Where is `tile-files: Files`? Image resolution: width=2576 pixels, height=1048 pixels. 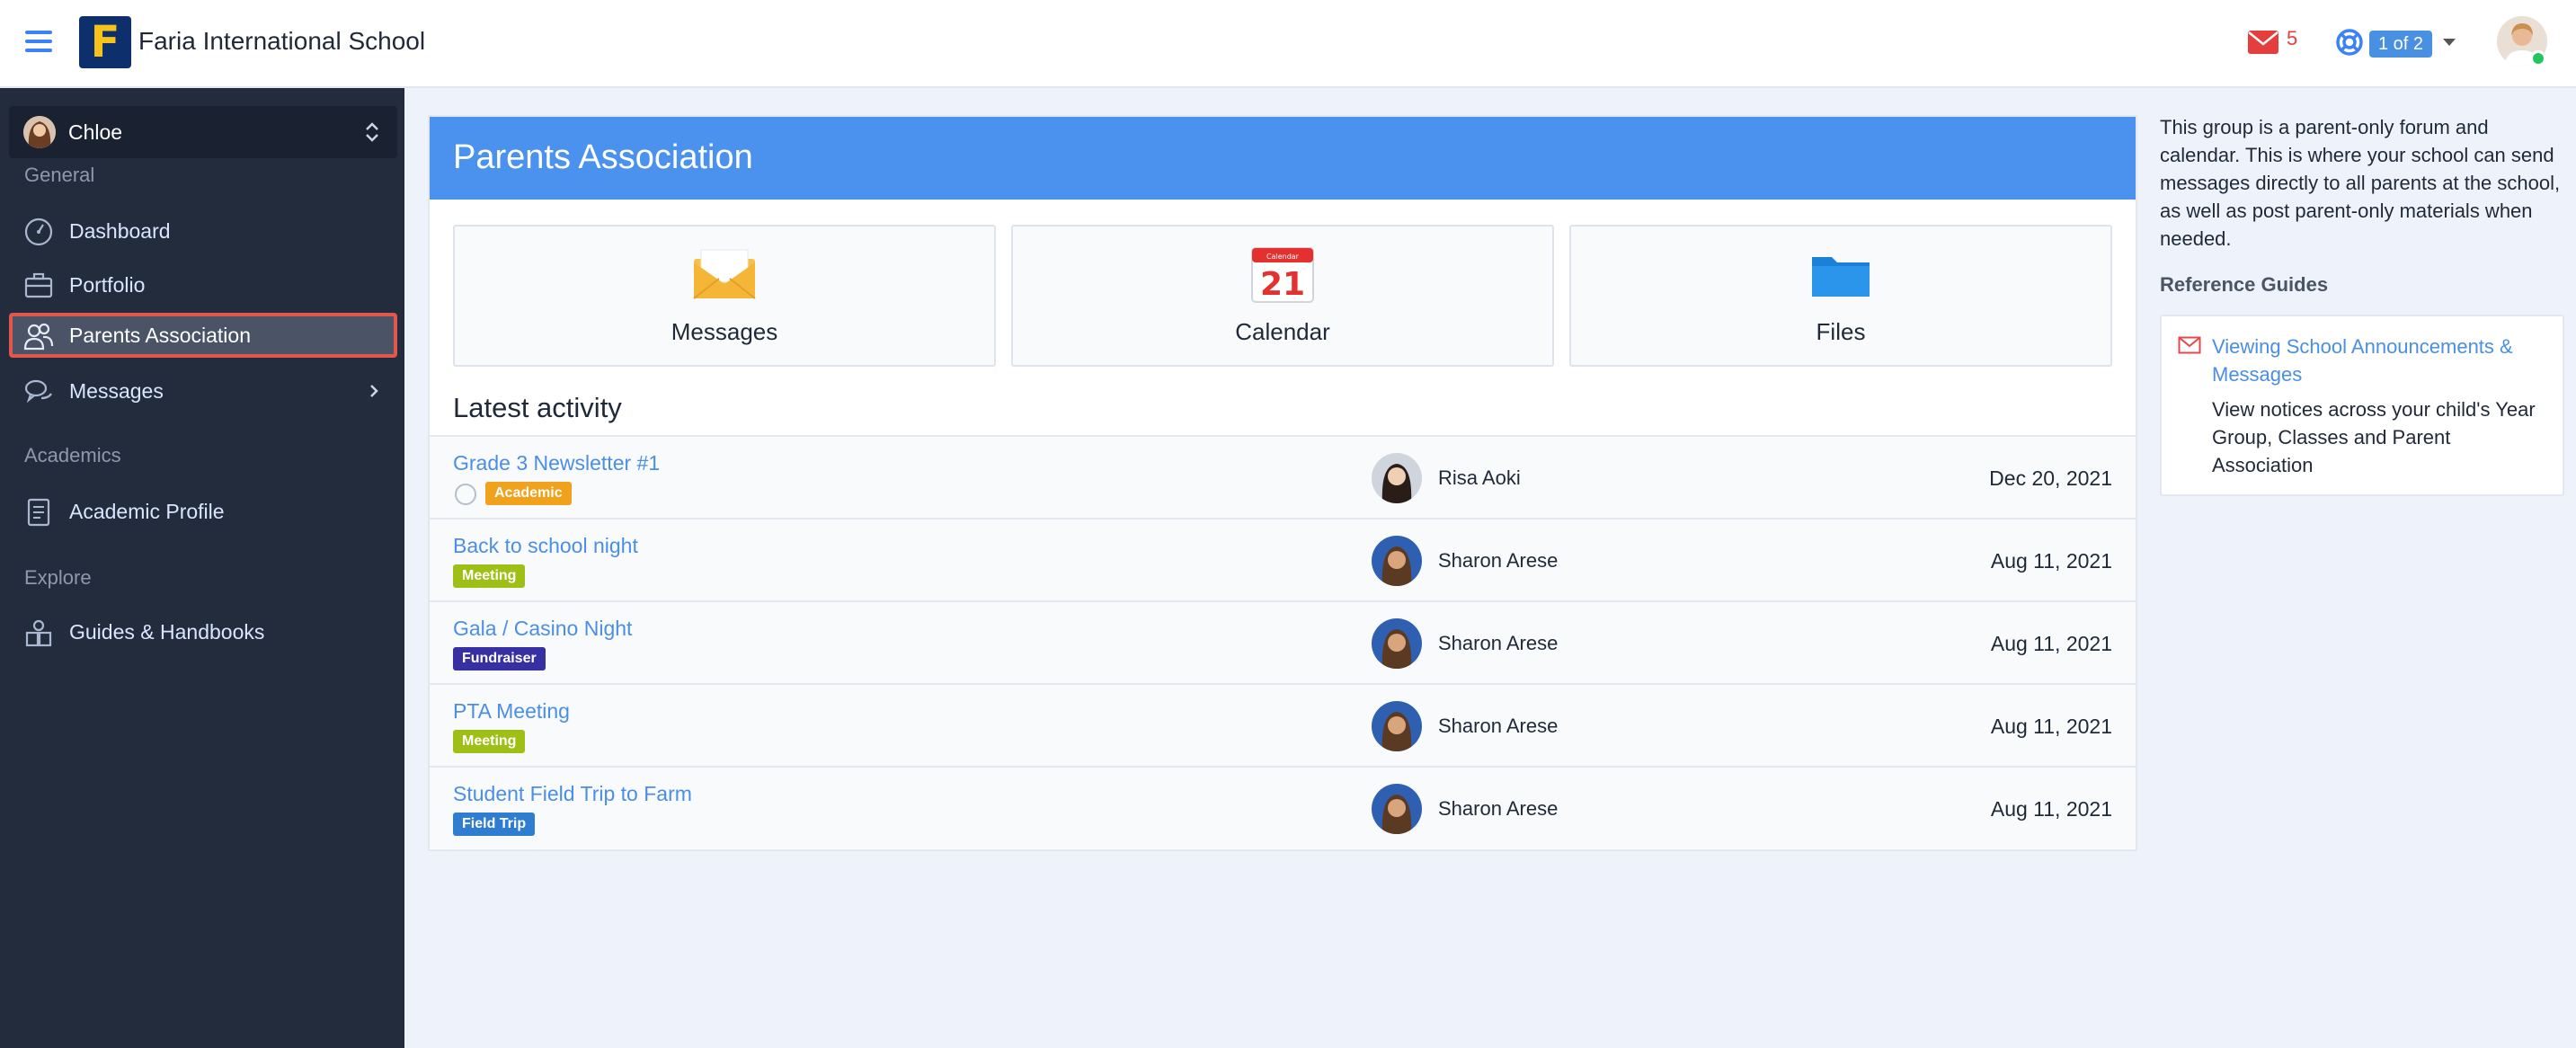
tile-files: Files is located at coordinates (1840, 296).